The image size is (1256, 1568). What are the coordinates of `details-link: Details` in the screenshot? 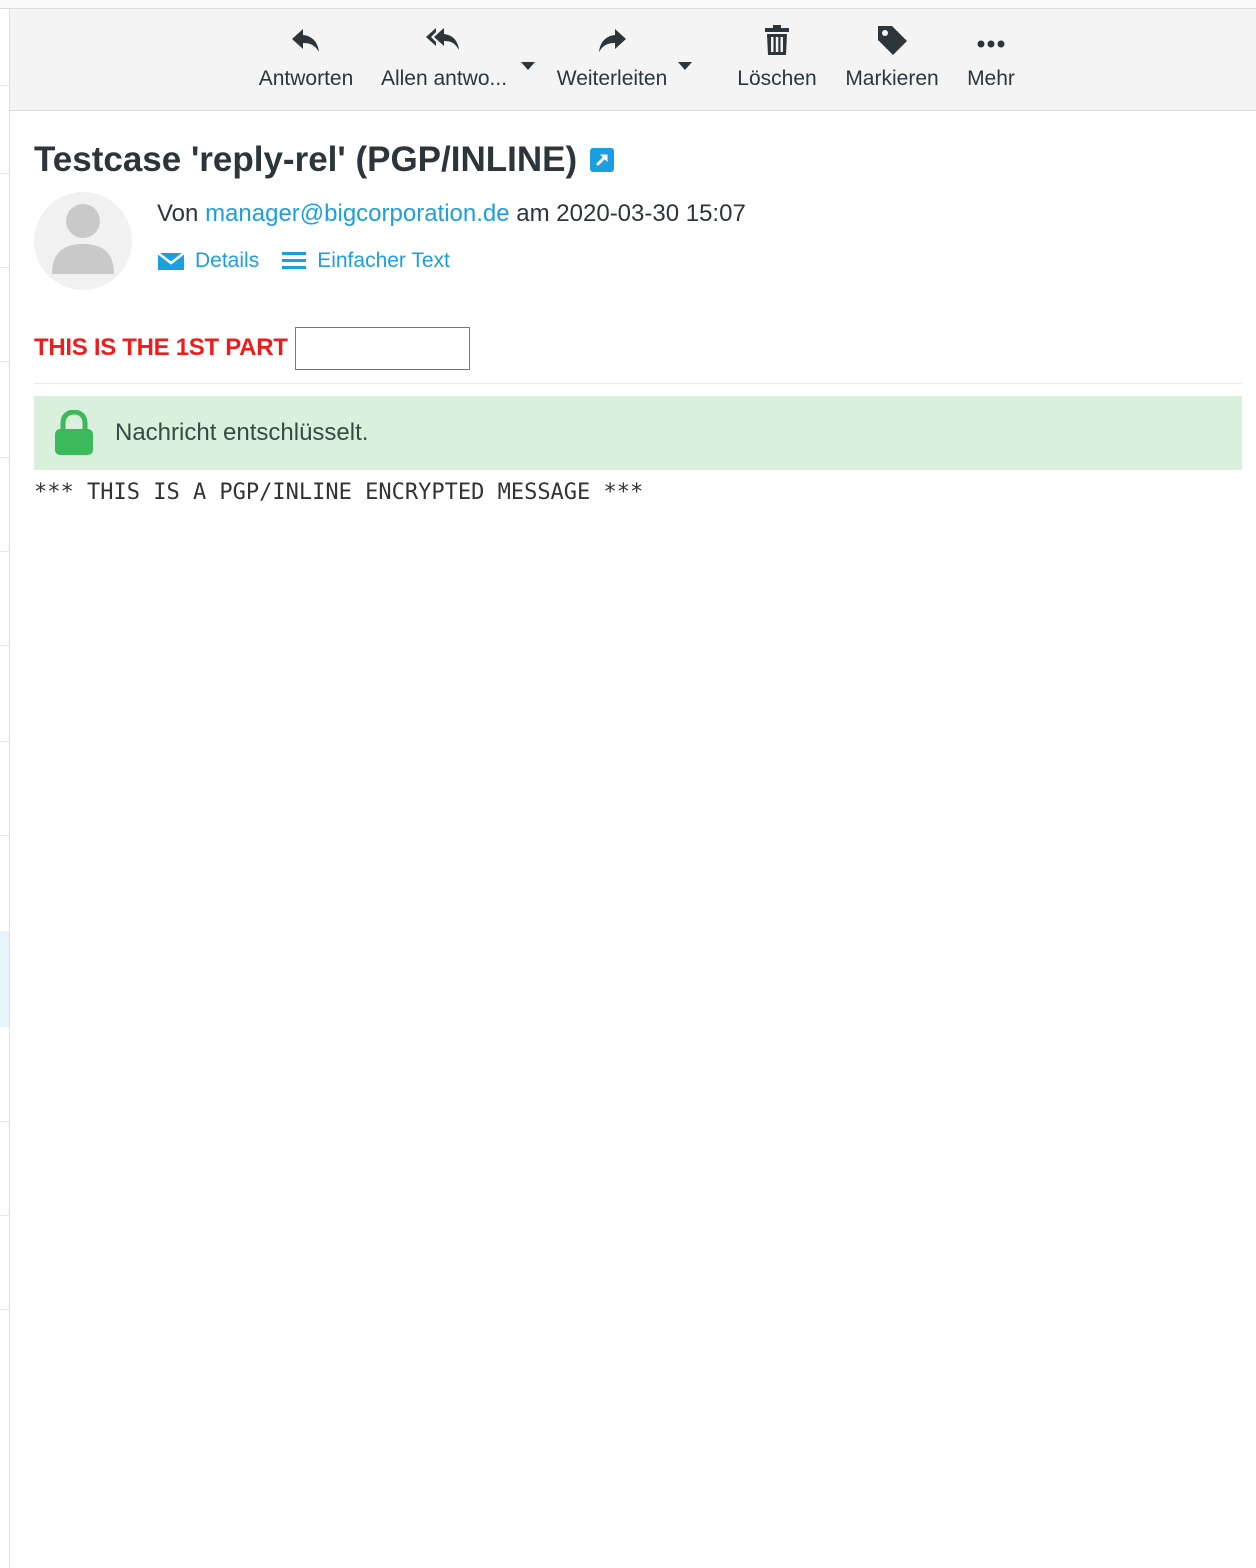 It's located at (208, 261).